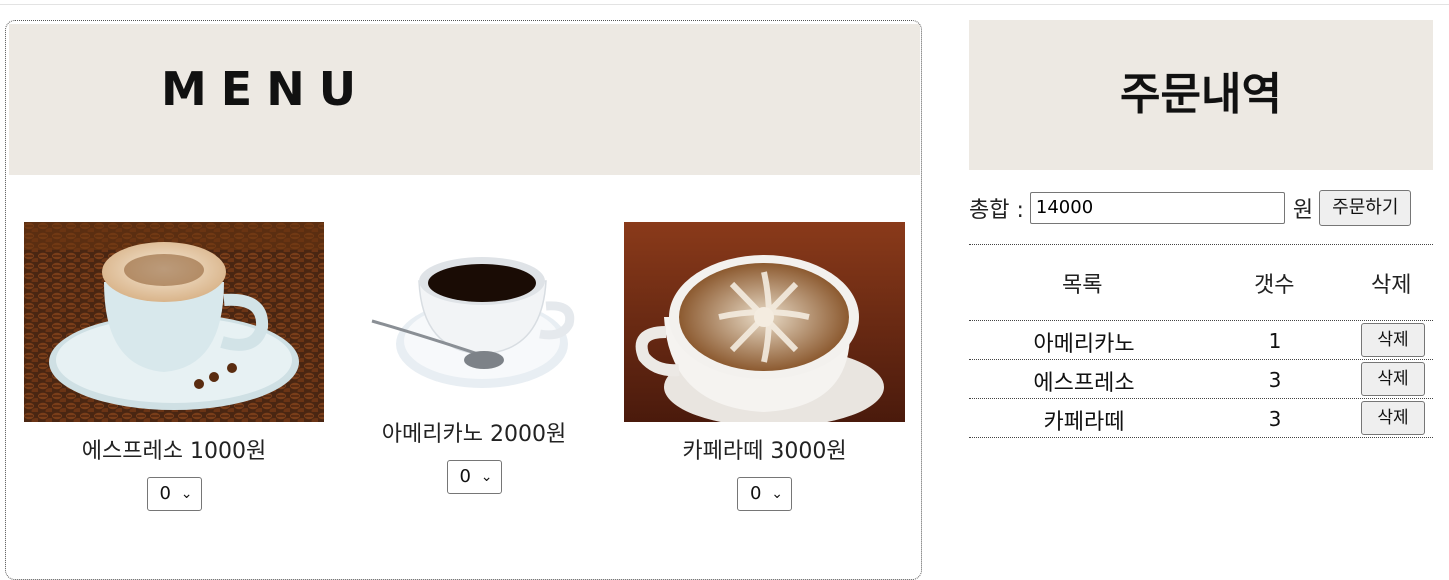 The height and width of the screenshot is (580, 1449). What do you see at coordinates (724, 4) in the screenshot?
I see `top-divider` at bounding box center [724, 4].